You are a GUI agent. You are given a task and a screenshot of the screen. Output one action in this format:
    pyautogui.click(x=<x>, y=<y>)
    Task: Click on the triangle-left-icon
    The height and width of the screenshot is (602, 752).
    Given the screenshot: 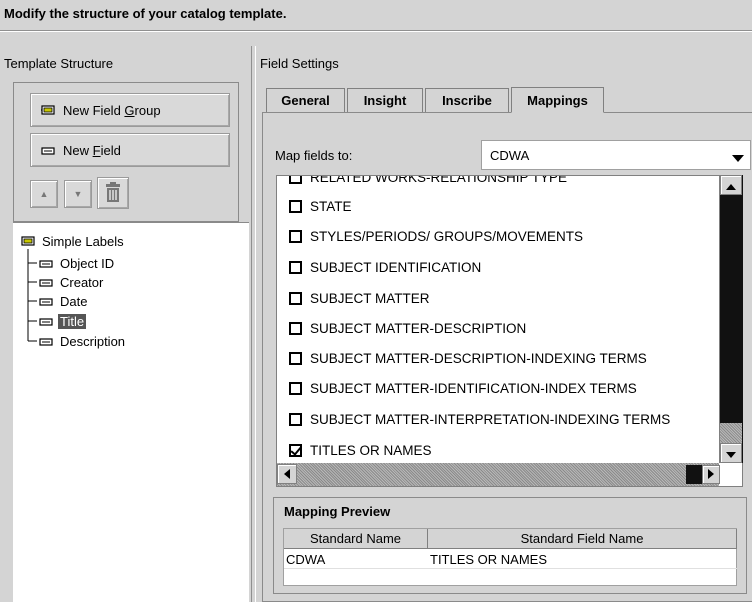 What is the action you would take?
    pyautogui.click(x=287, y=474)
    